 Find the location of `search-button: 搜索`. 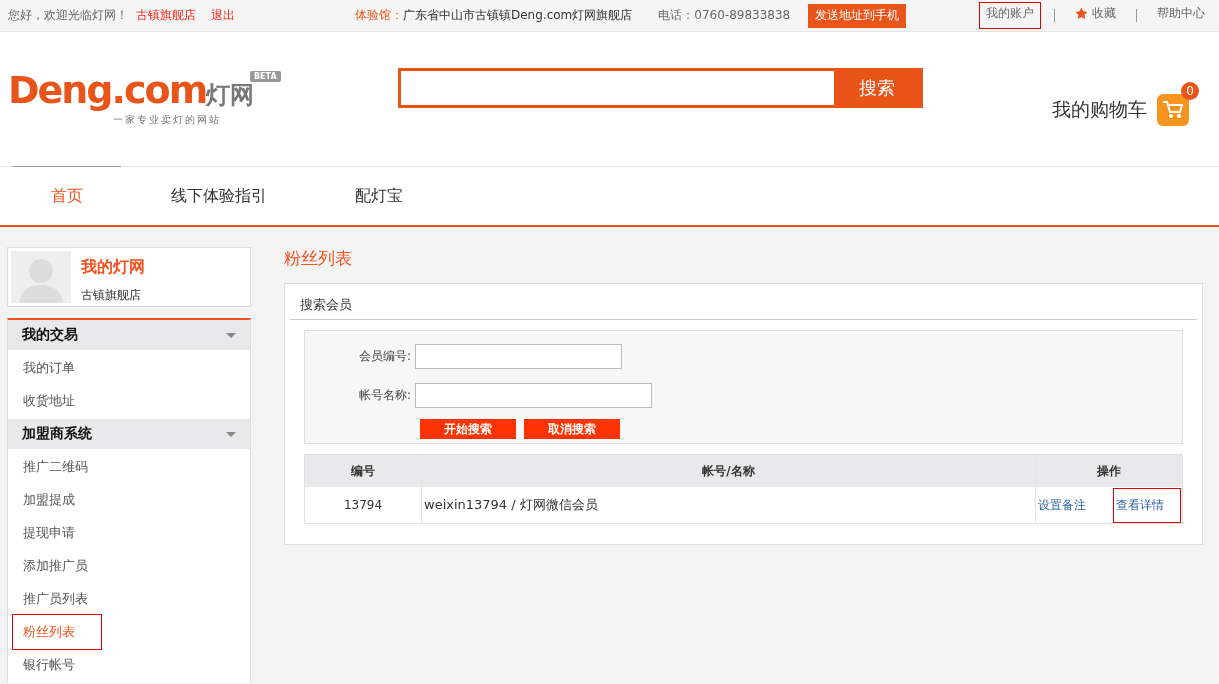

search-button: 搜索 is located at coordinates (877, 88).